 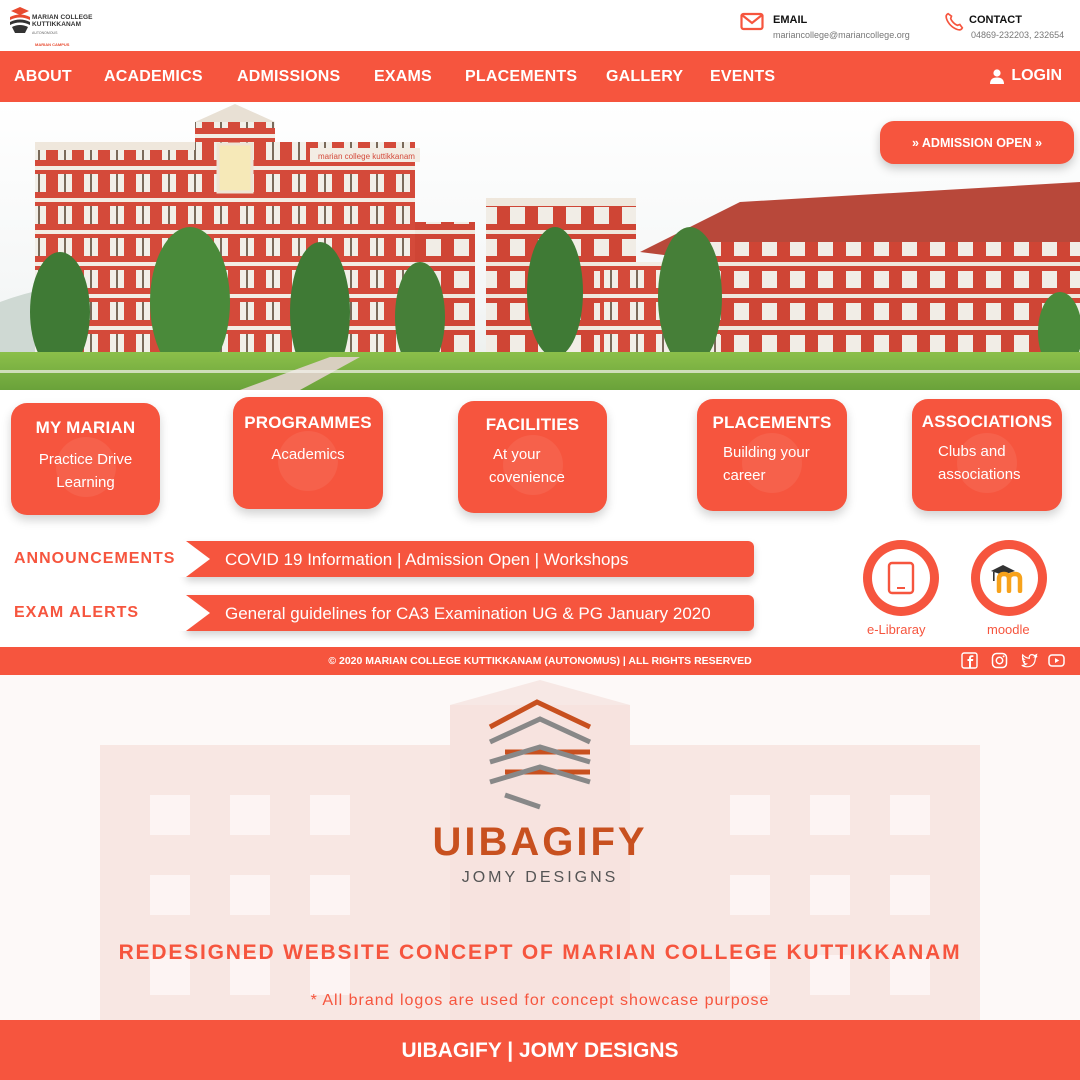 I want to click on elibrary-button, so click(x=901, y=578).